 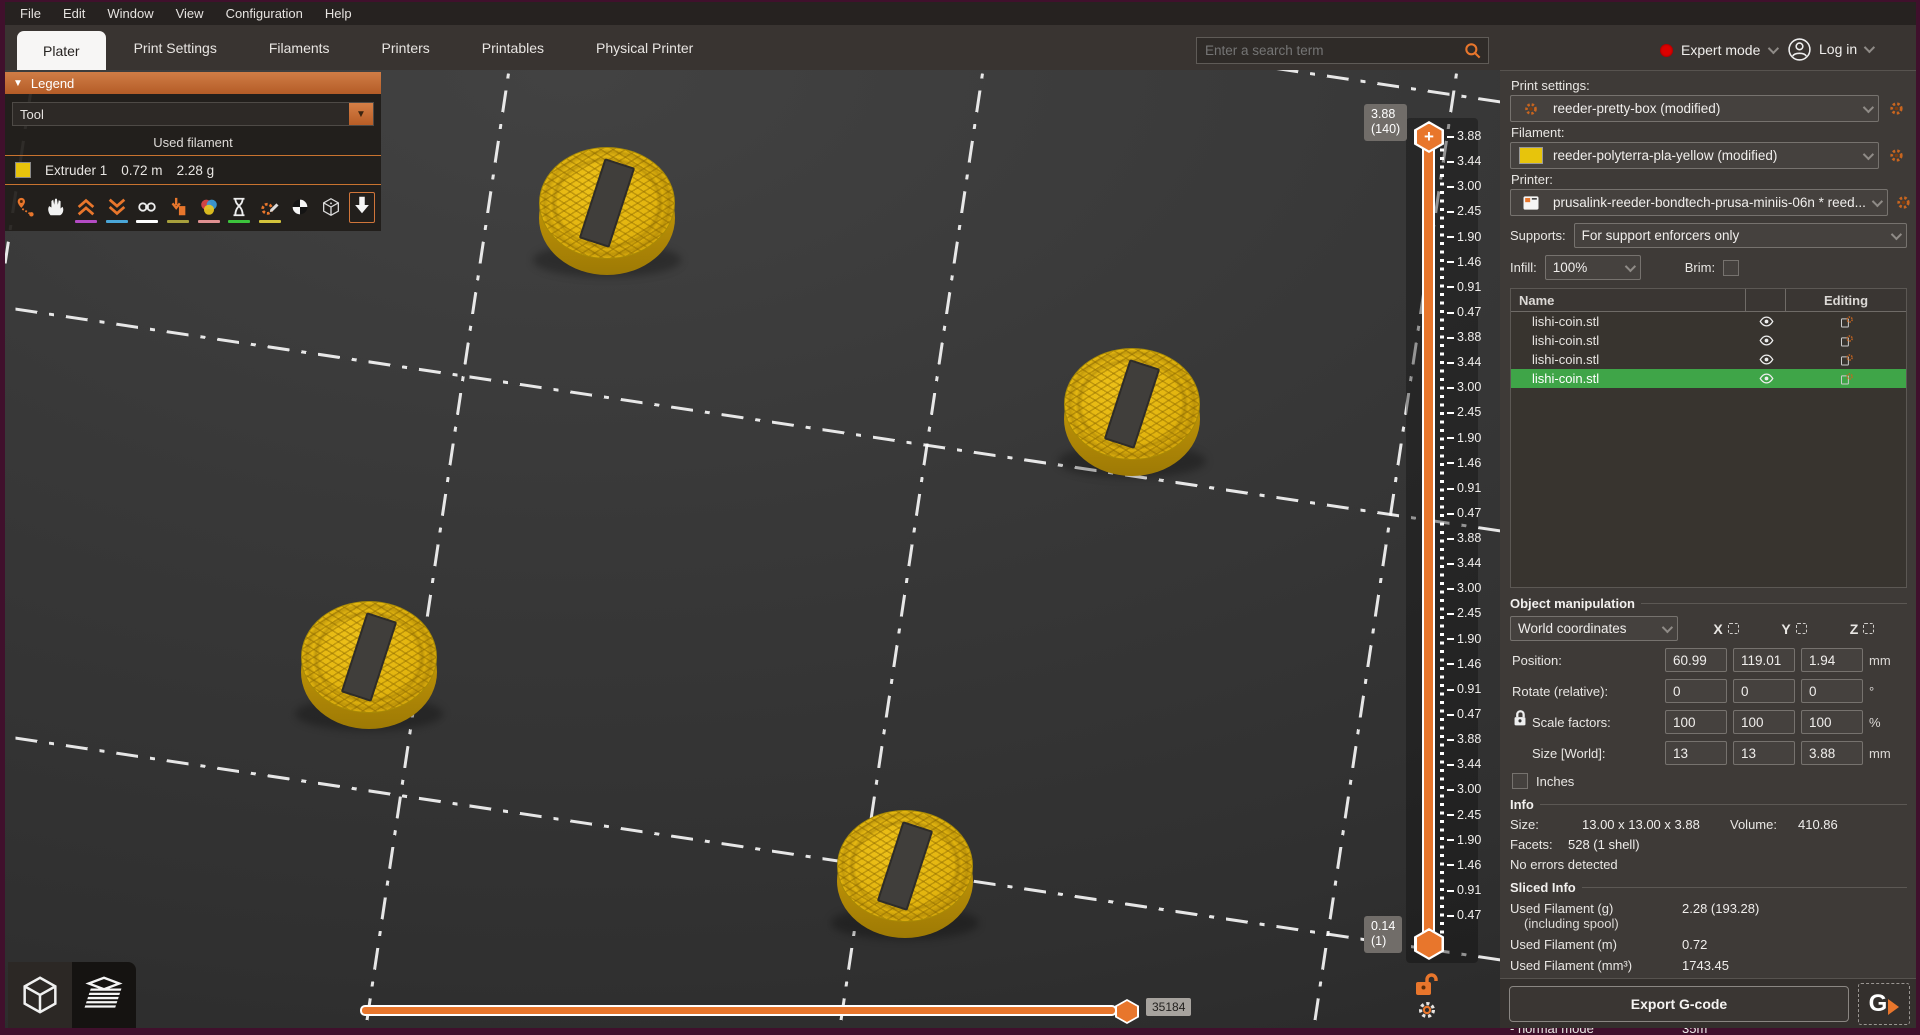 What do you see at coordinates (178, 209) in the screenshot?
I see `tool-changes-icon` at bounding box center [178, 209].